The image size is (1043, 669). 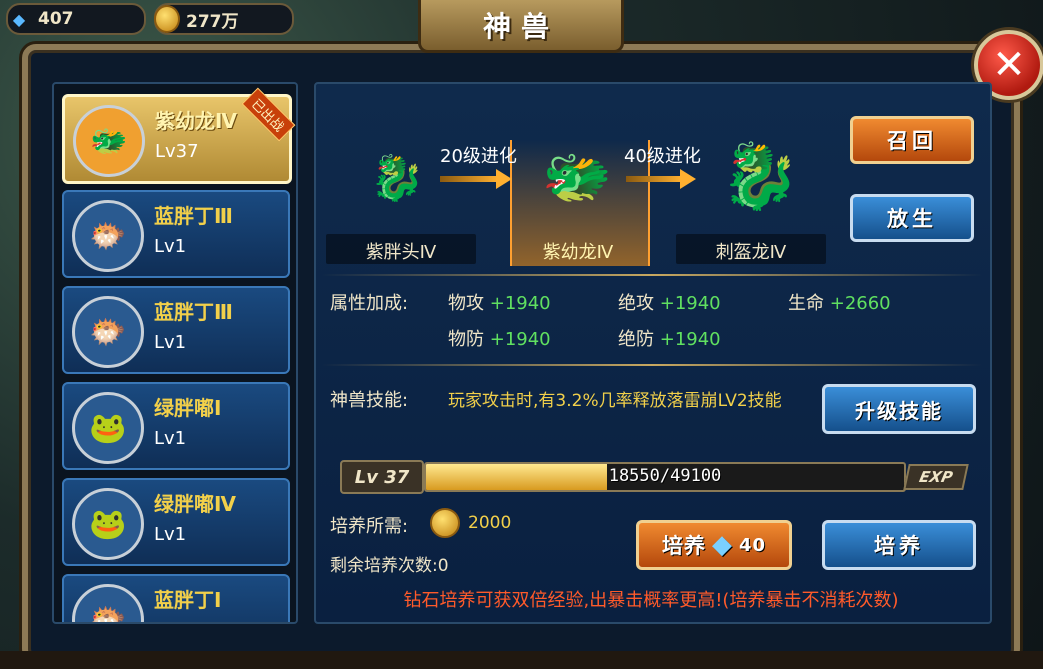 I want to click on skill-description: 玩家攻击时,有3.2%几率释放落雷崩LV2技能, so click(x=615, y=401).